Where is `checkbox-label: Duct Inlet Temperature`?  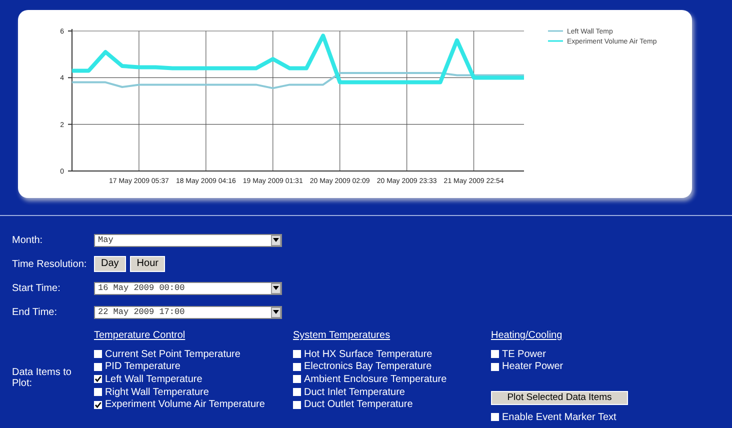 checkbox-label: Duct Inlet Temperature is located at coordinates (354, 393).